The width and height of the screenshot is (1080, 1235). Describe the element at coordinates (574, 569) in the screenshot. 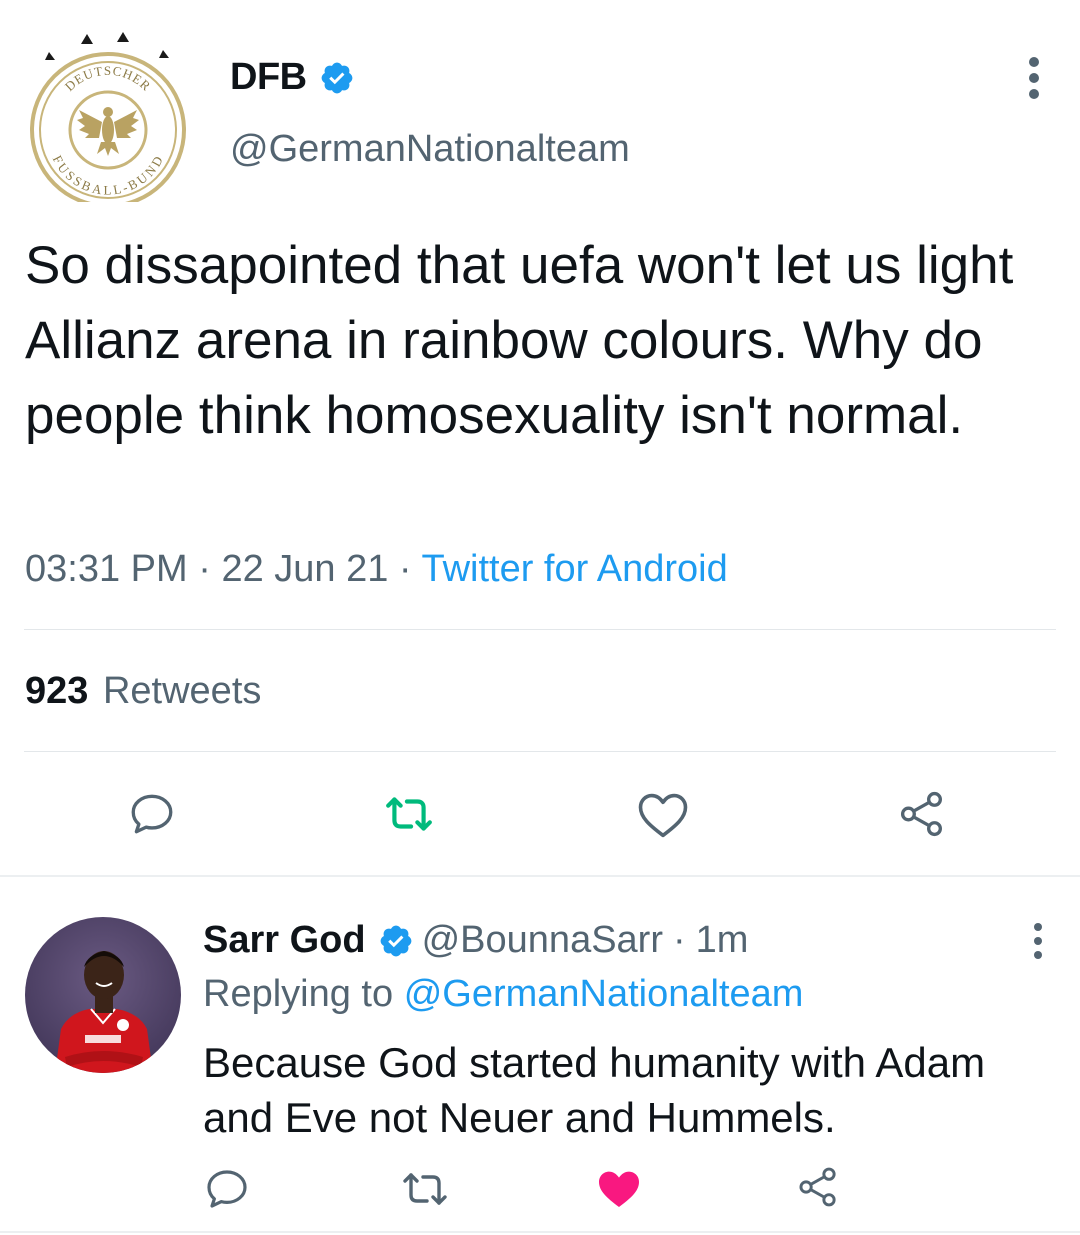

I see `tweet-source-link: Twitter for Android` at that location.